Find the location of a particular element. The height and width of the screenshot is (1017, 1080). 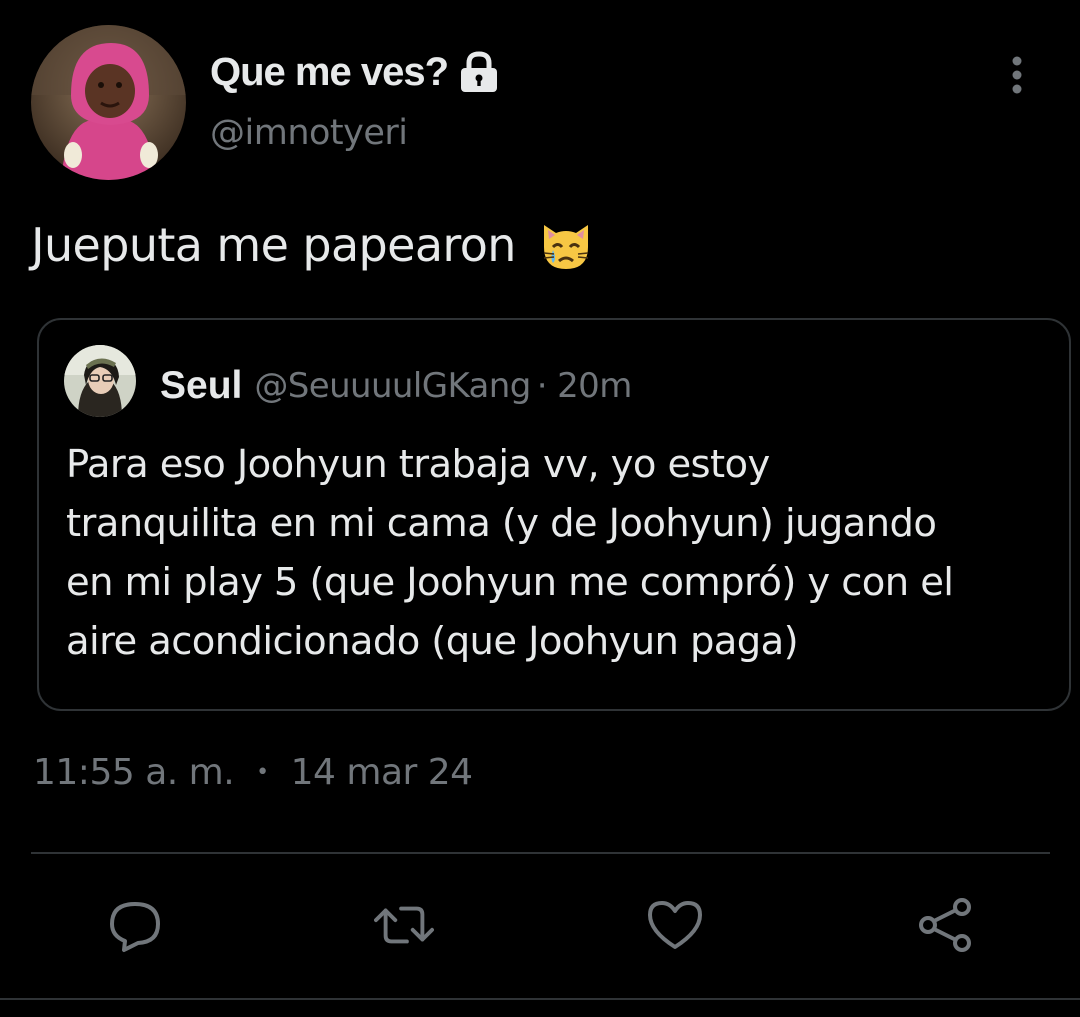

reply-button is located at coordinates (135, 925).